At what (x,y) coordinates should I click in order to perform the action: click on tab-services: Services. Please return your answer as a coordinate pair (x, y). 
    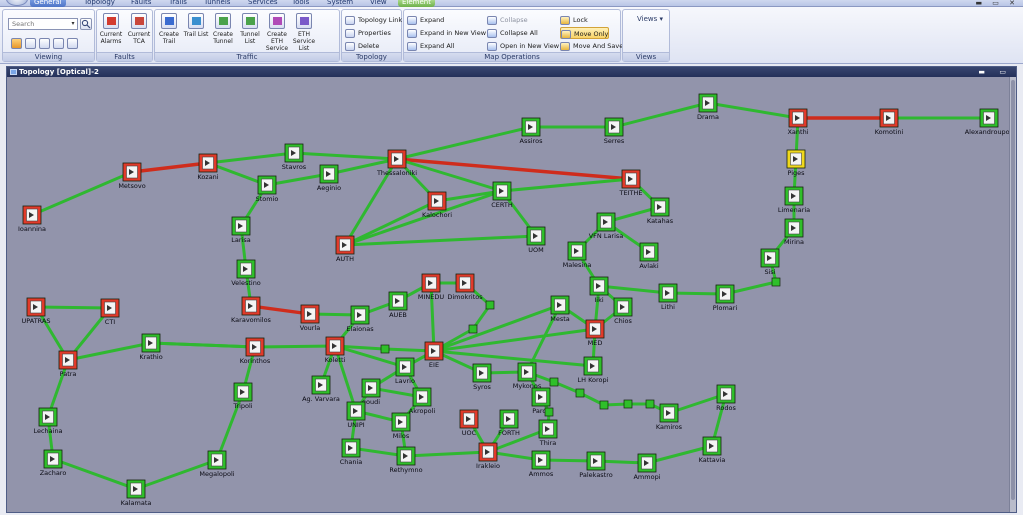
    Looking at the image, I should click on (263, 3).